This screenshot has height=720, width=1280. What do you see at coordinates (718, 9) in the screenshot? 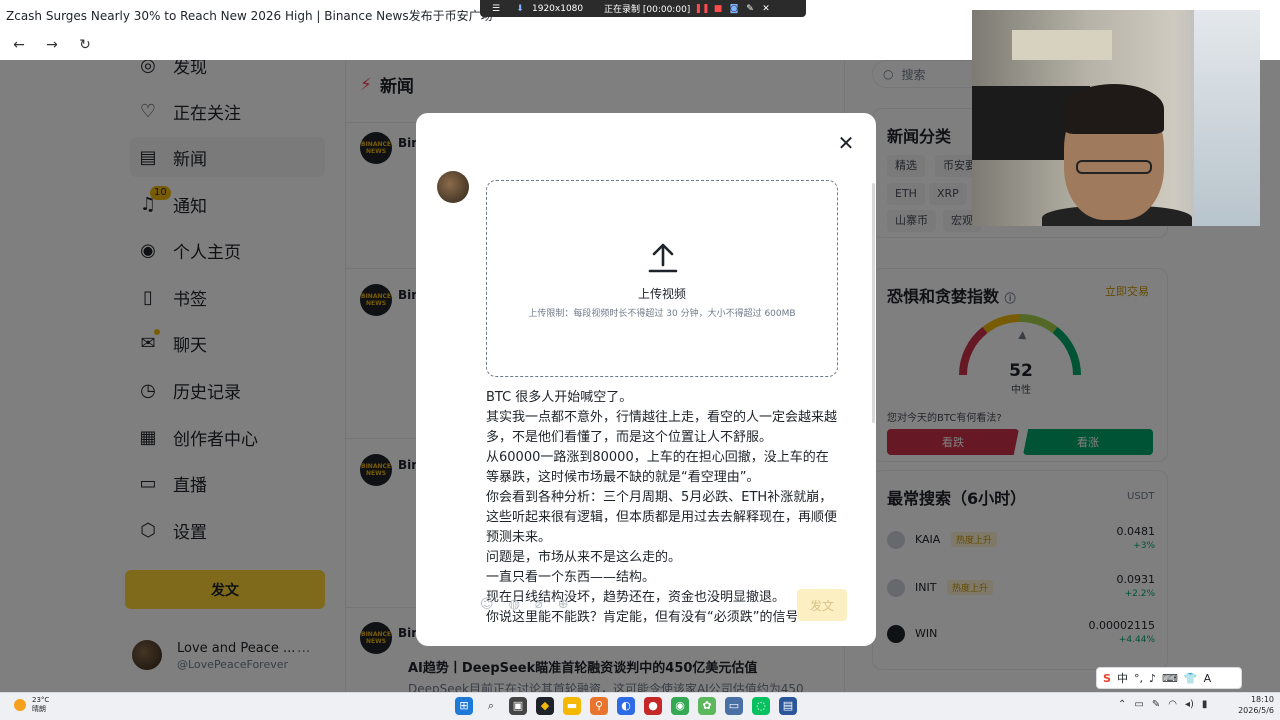
I see `stop-icon: ■` at bounding box center [718, 9].